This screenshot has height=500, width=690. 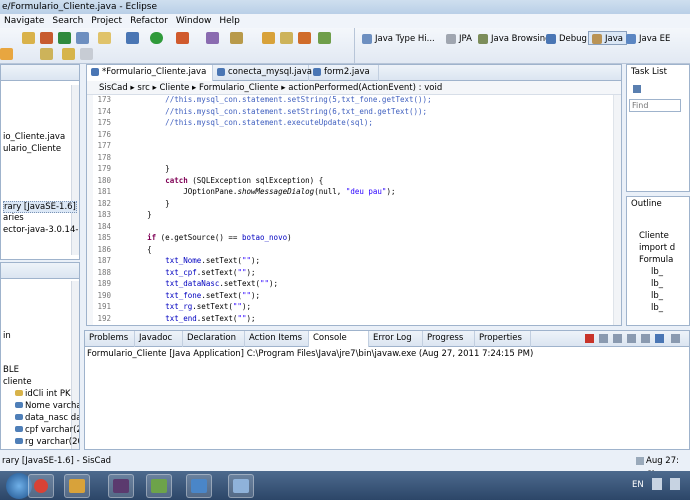 What do you see at coordinates (607, 38) in the screenshot?
I see `perspective-java: Java` at bounding box center [607, 38].